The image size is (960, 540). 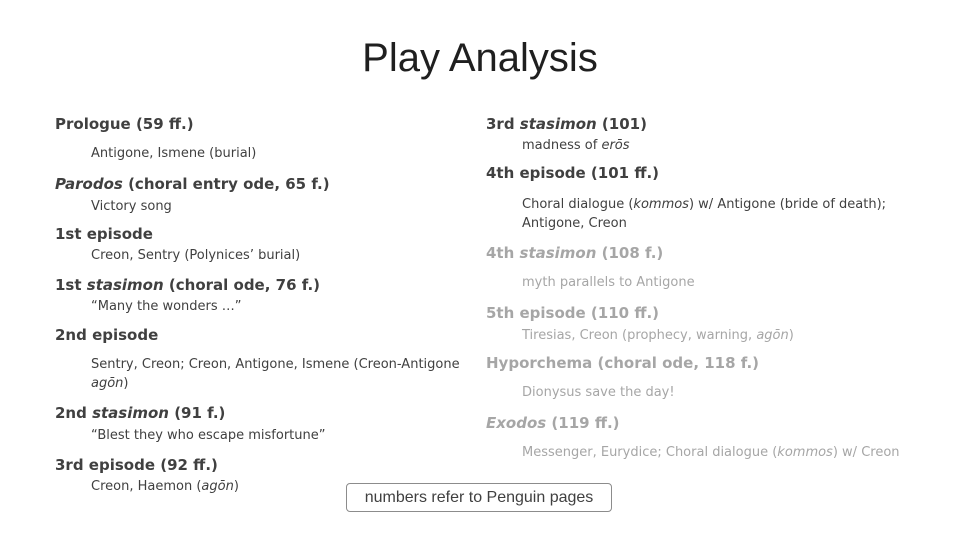 What do you see at coordinates (615, 145) in the screenshot?
I see `detail-italic: erōs` at bounding box center [615, 145].